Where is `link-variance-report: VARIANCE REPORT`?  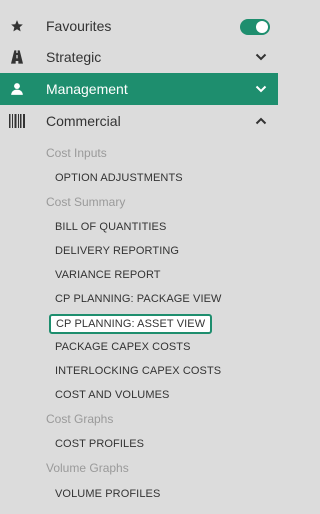
link-variance-report: VARIANCE REPORT is located at coordinates (108, 275).